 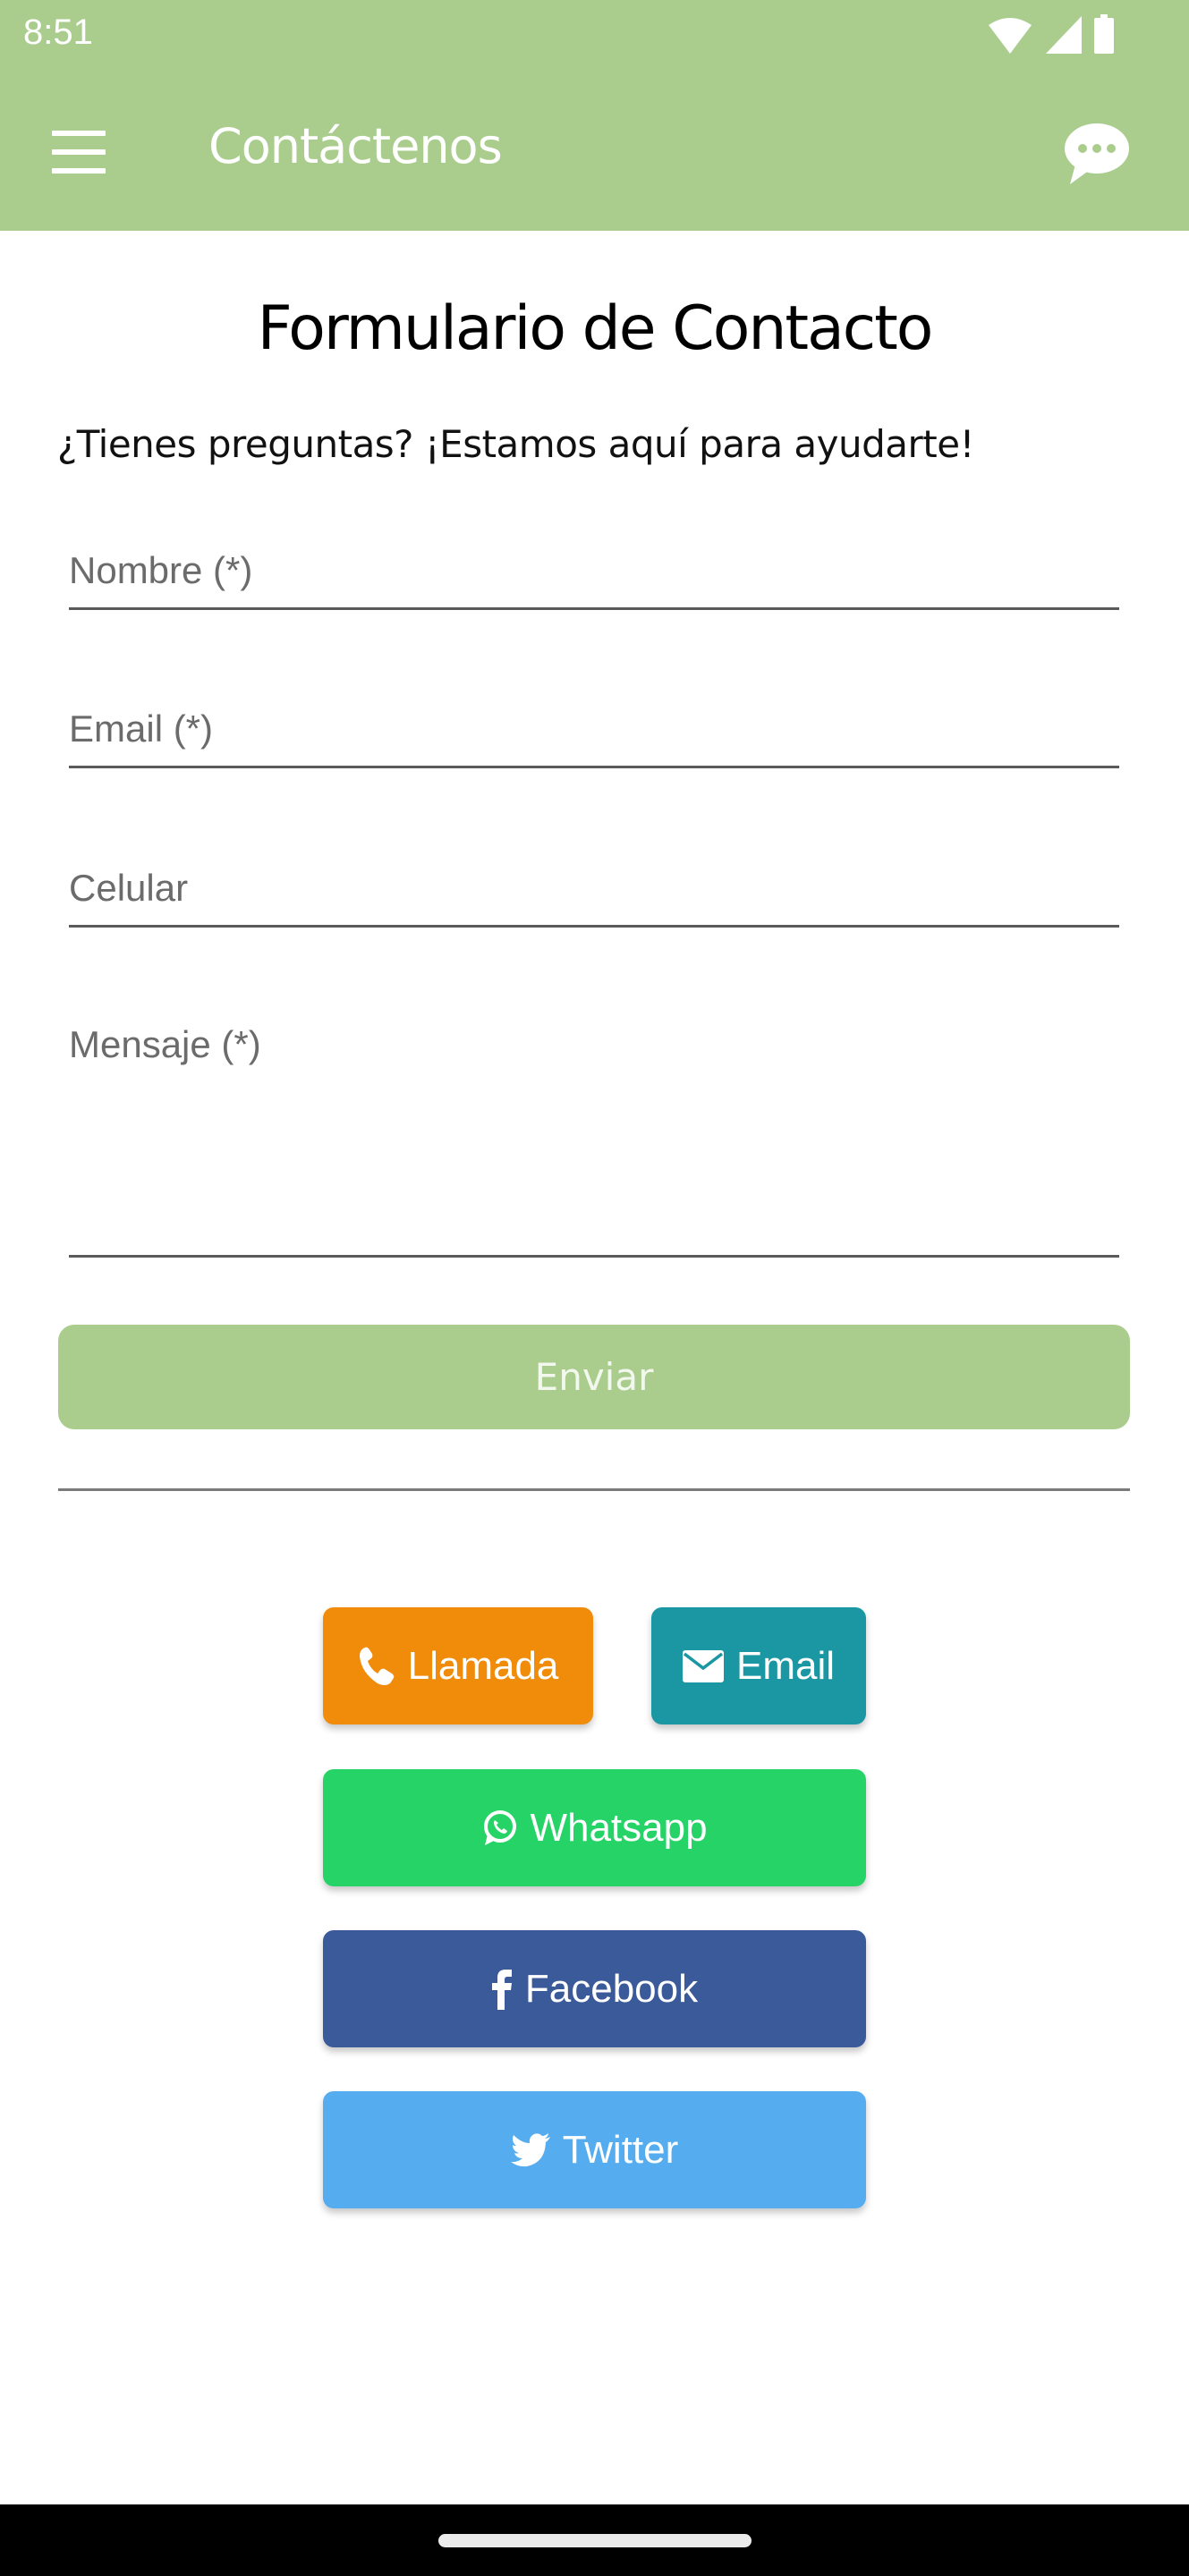 I want to click on phone-field: Celular, so click(x=594, y=891).